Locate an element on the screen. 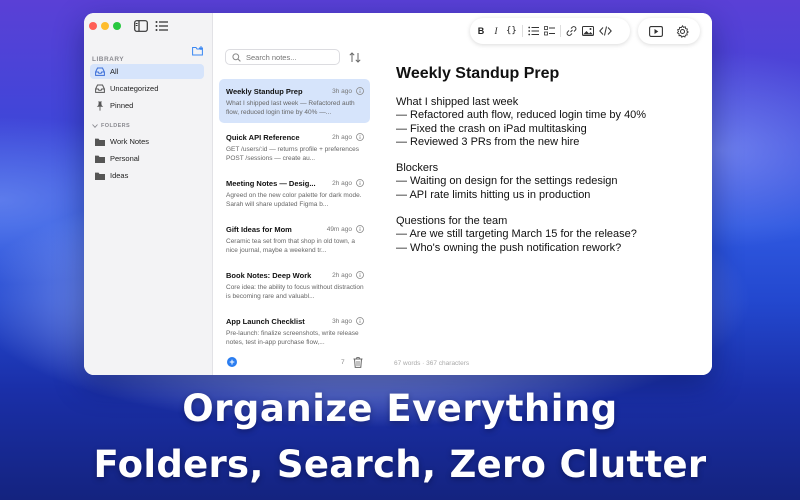  library-header: LIBRARY is located at coordinates (148, 54).